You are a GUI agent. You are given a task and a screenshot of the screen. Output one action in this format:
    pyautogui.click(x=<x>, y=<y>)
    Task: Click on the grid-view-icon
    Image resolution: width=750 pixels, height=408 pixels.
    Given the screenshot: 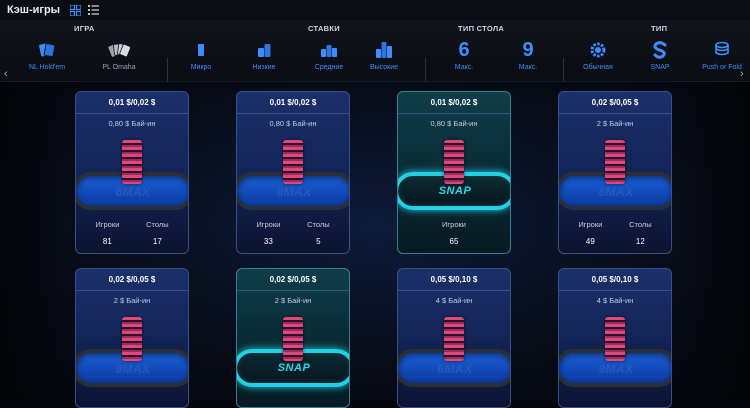 What is the action you would take?
    pyautogui.click(x=75, y=10)
    